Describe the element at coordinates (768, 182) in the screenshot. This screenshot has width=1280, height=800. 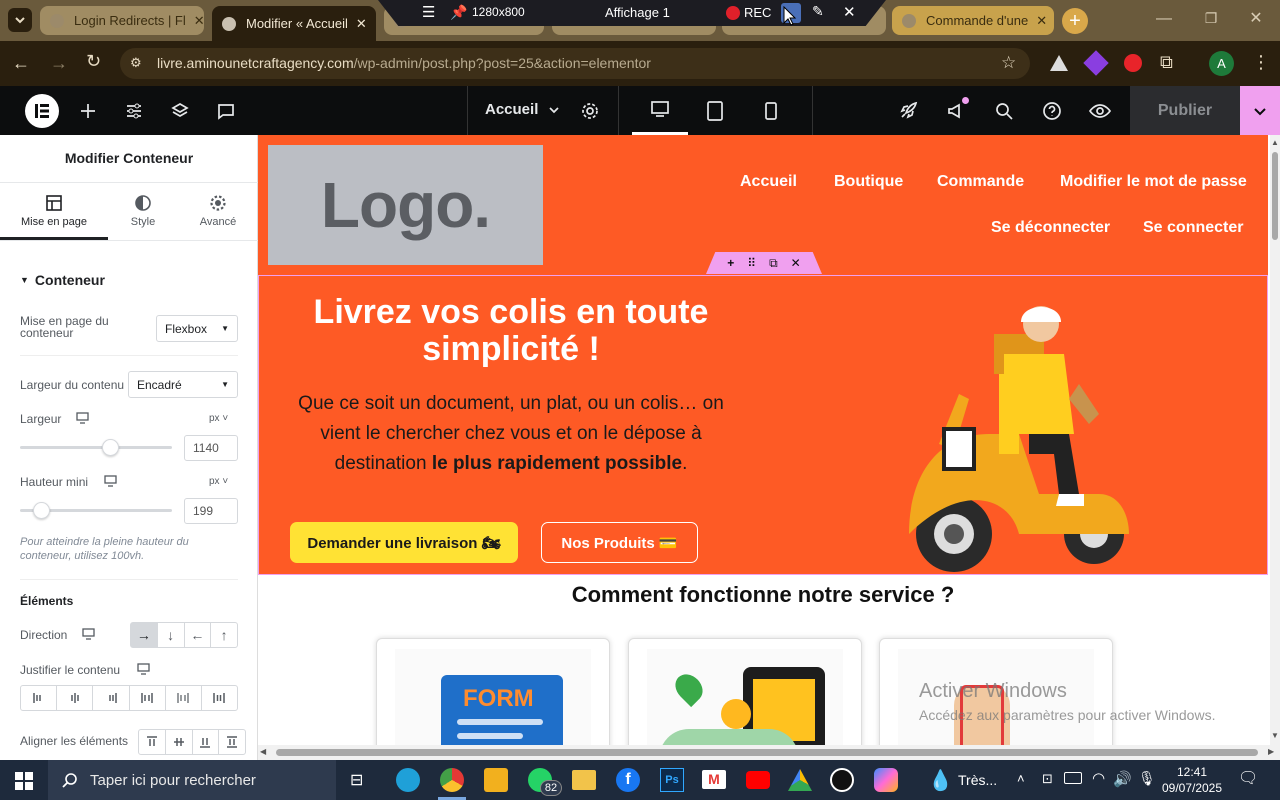
I see `nav-link-accueil: Accueil` at that location.